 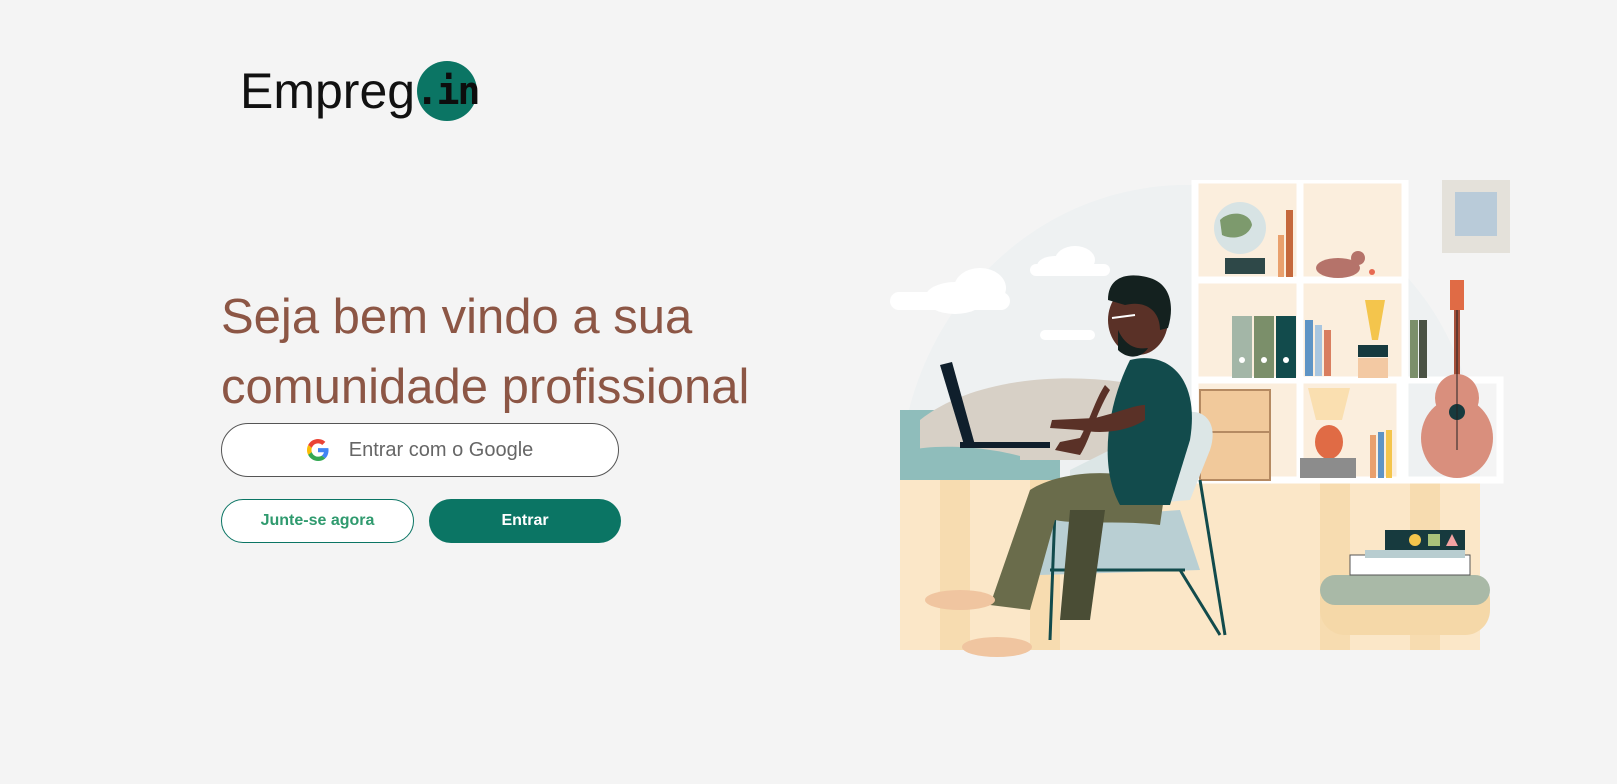 What do you see at coordinates (328, 91) in the screenshot?
I see `logo-text: Empreg` at bounding box center [328, 91].